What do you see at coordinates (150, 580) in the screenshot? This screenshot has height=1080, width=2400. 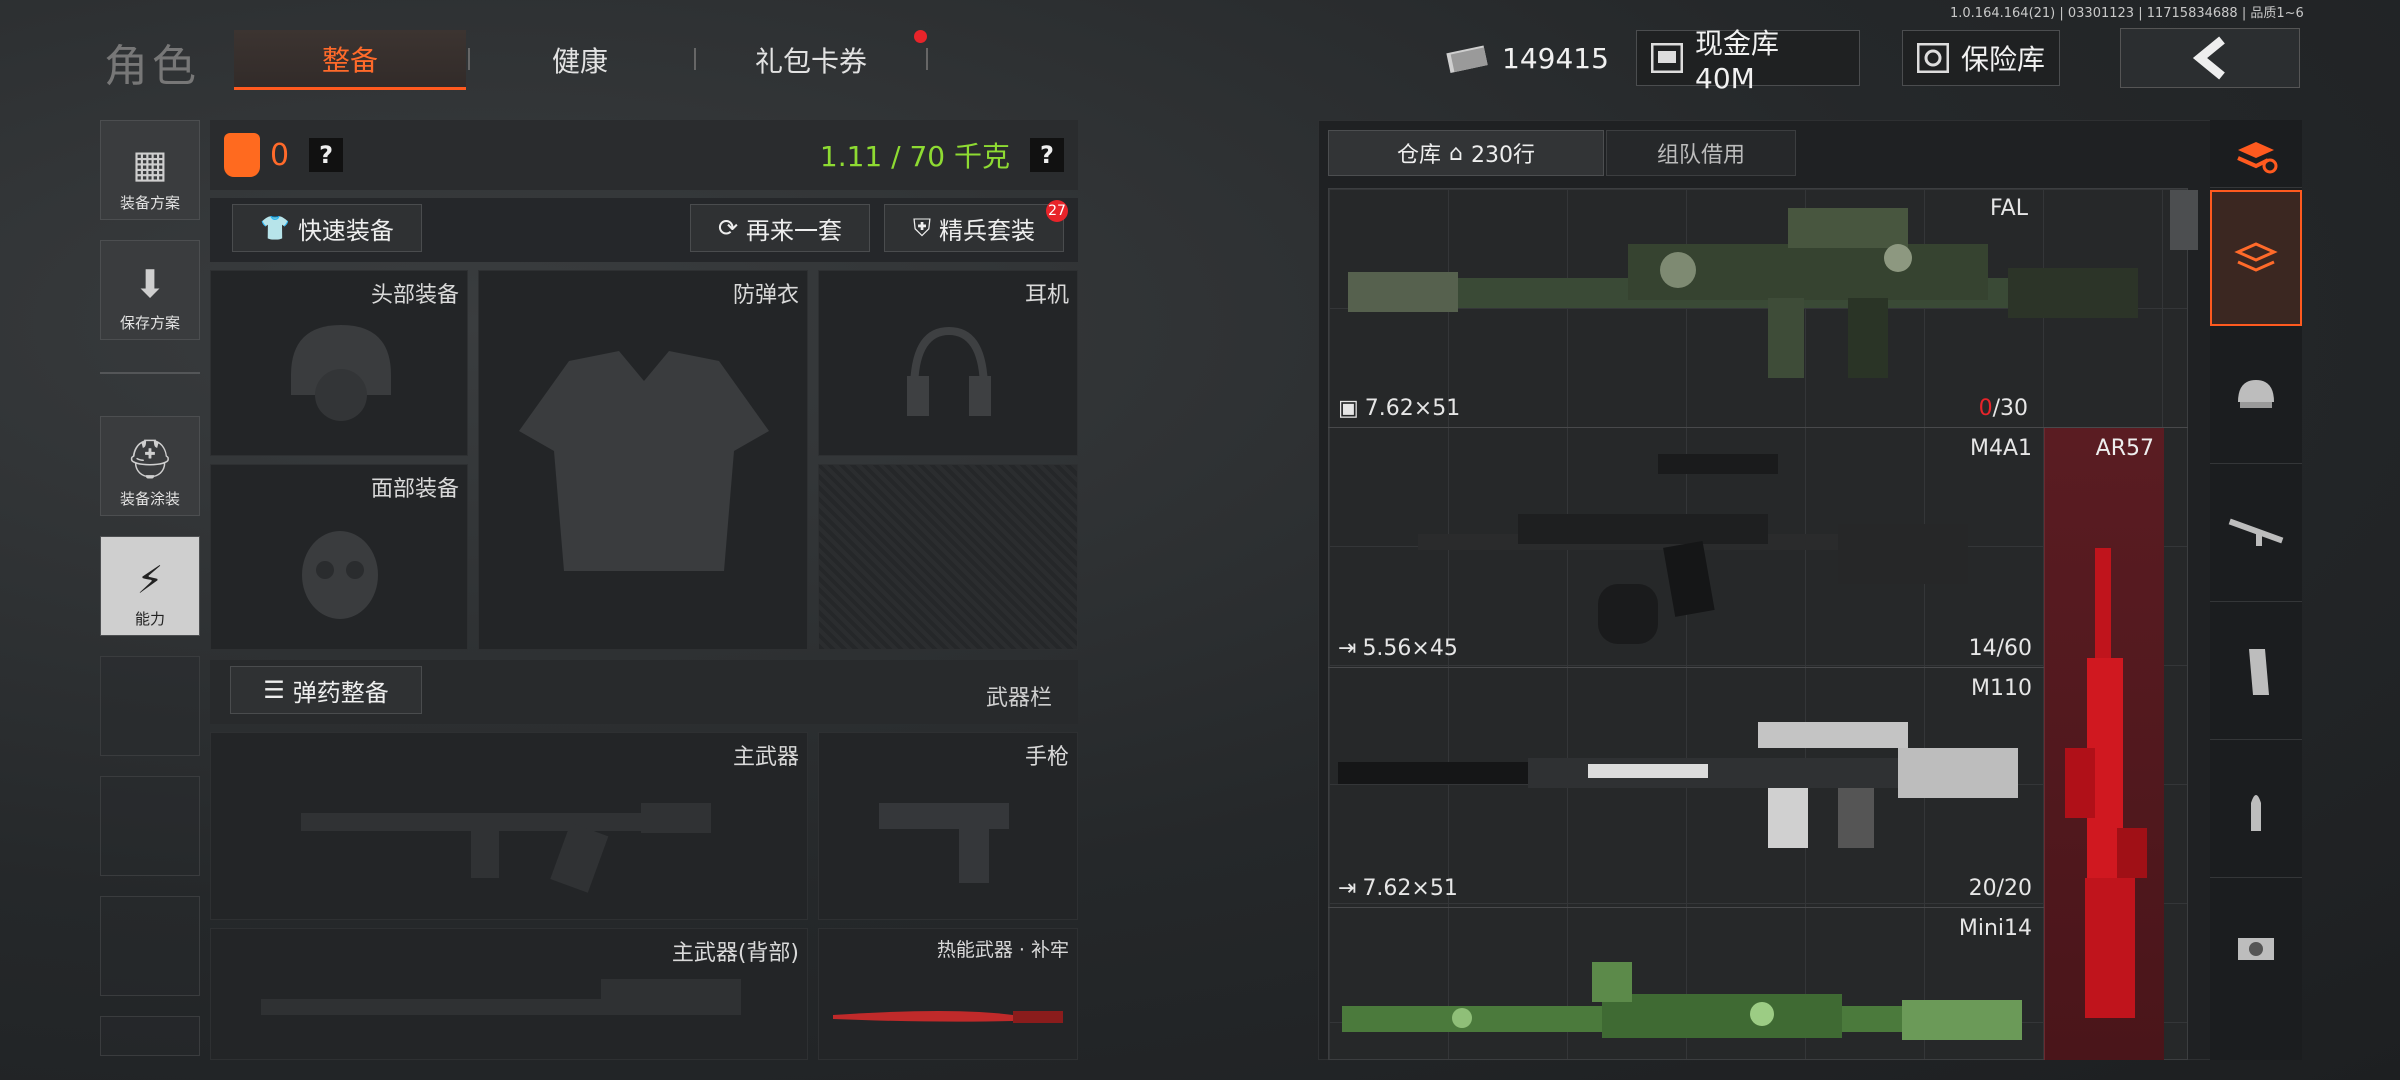 I see `lightning-icon: ⚡` at bounding box center [150, 580].